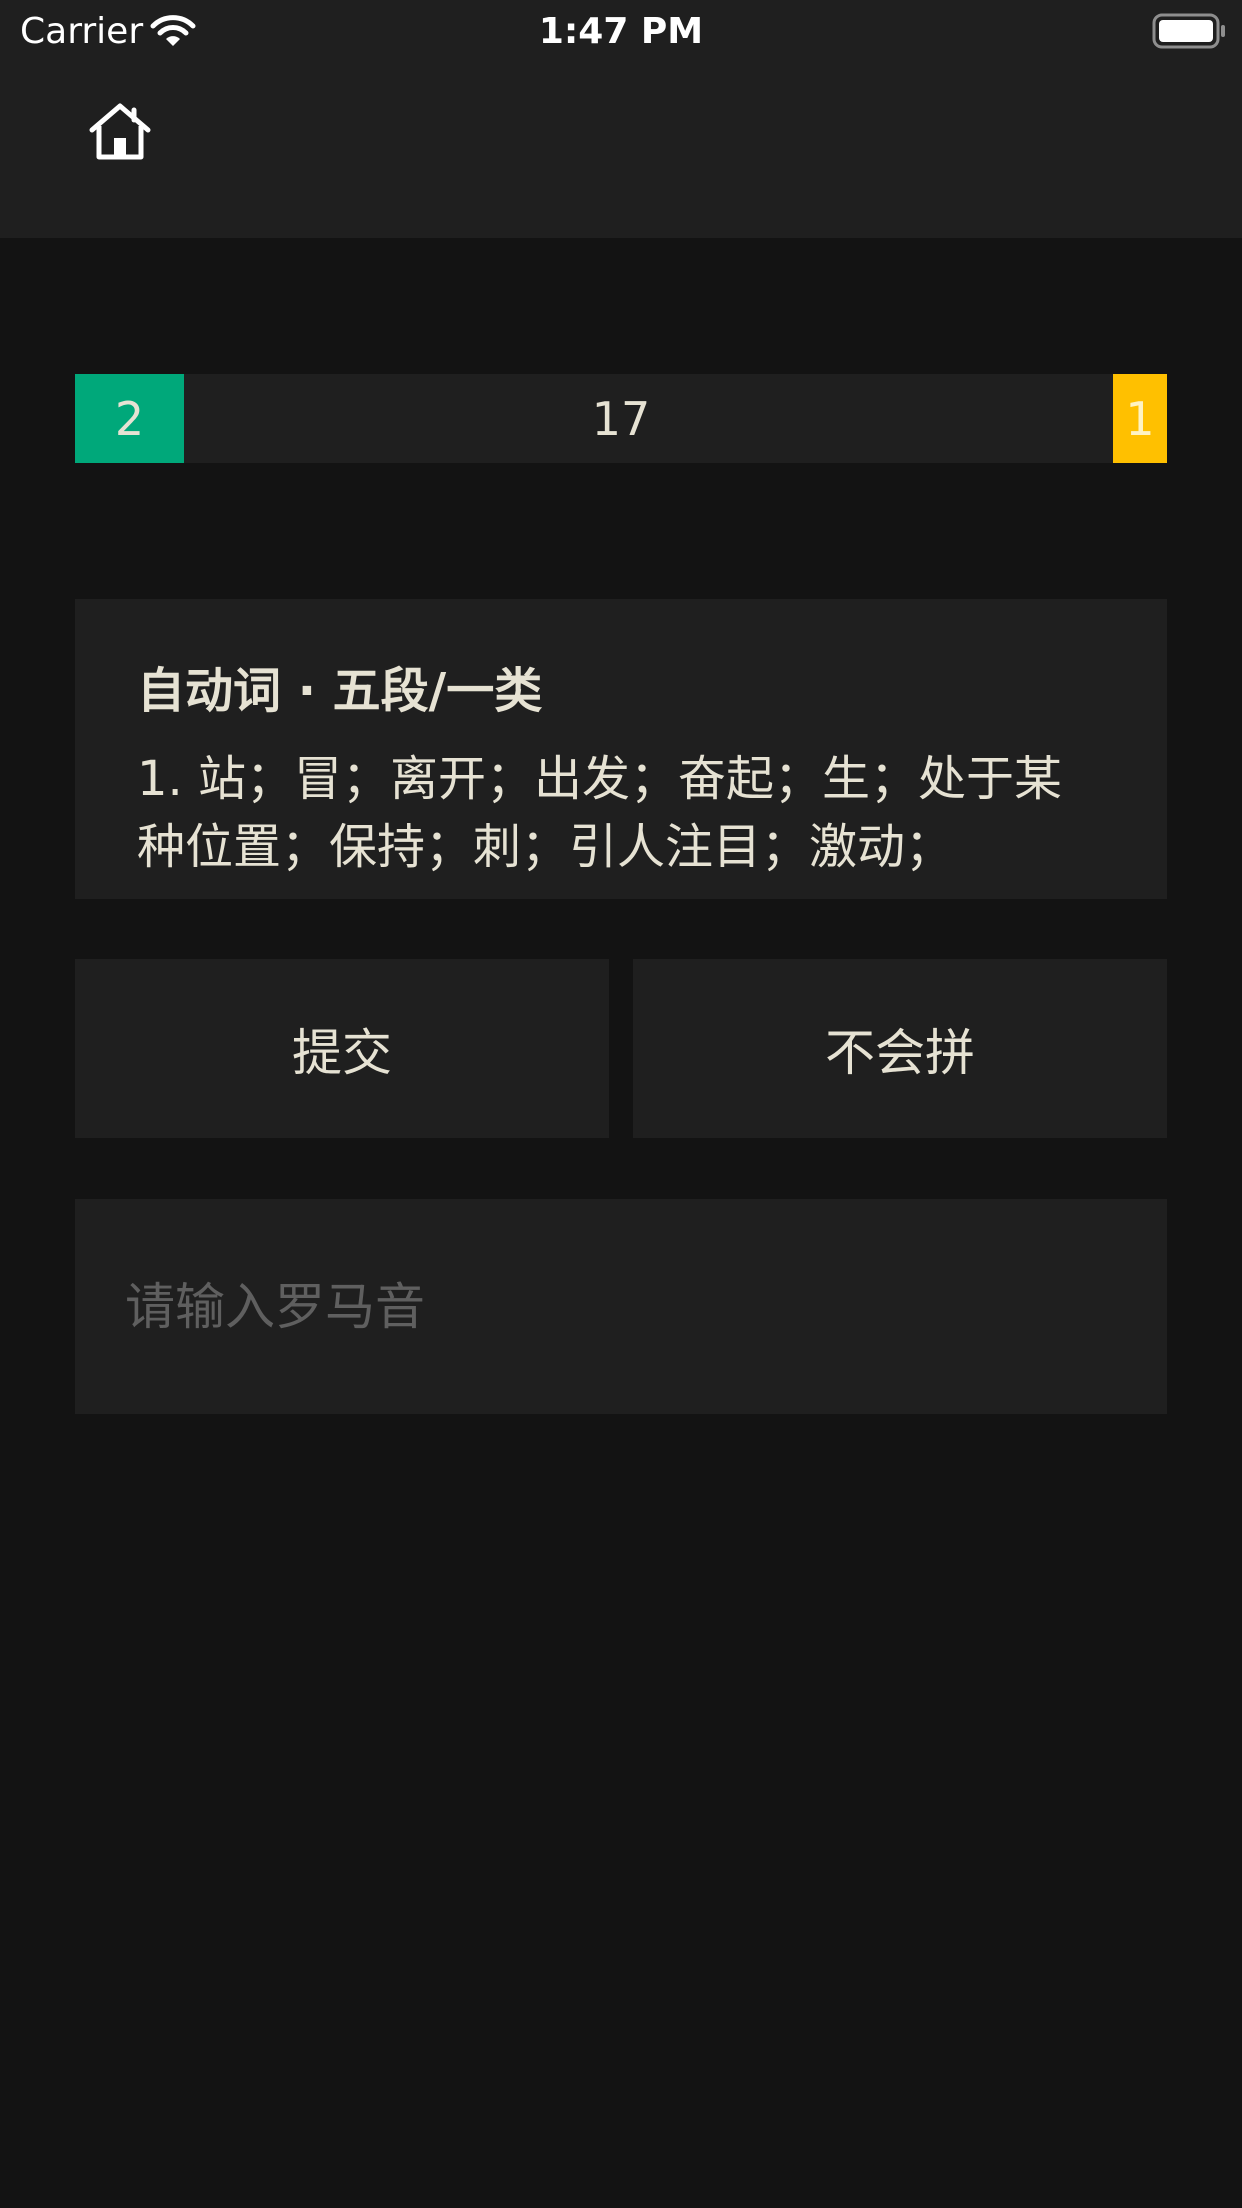  I want to click on romaji-input, so click(625, 1306).